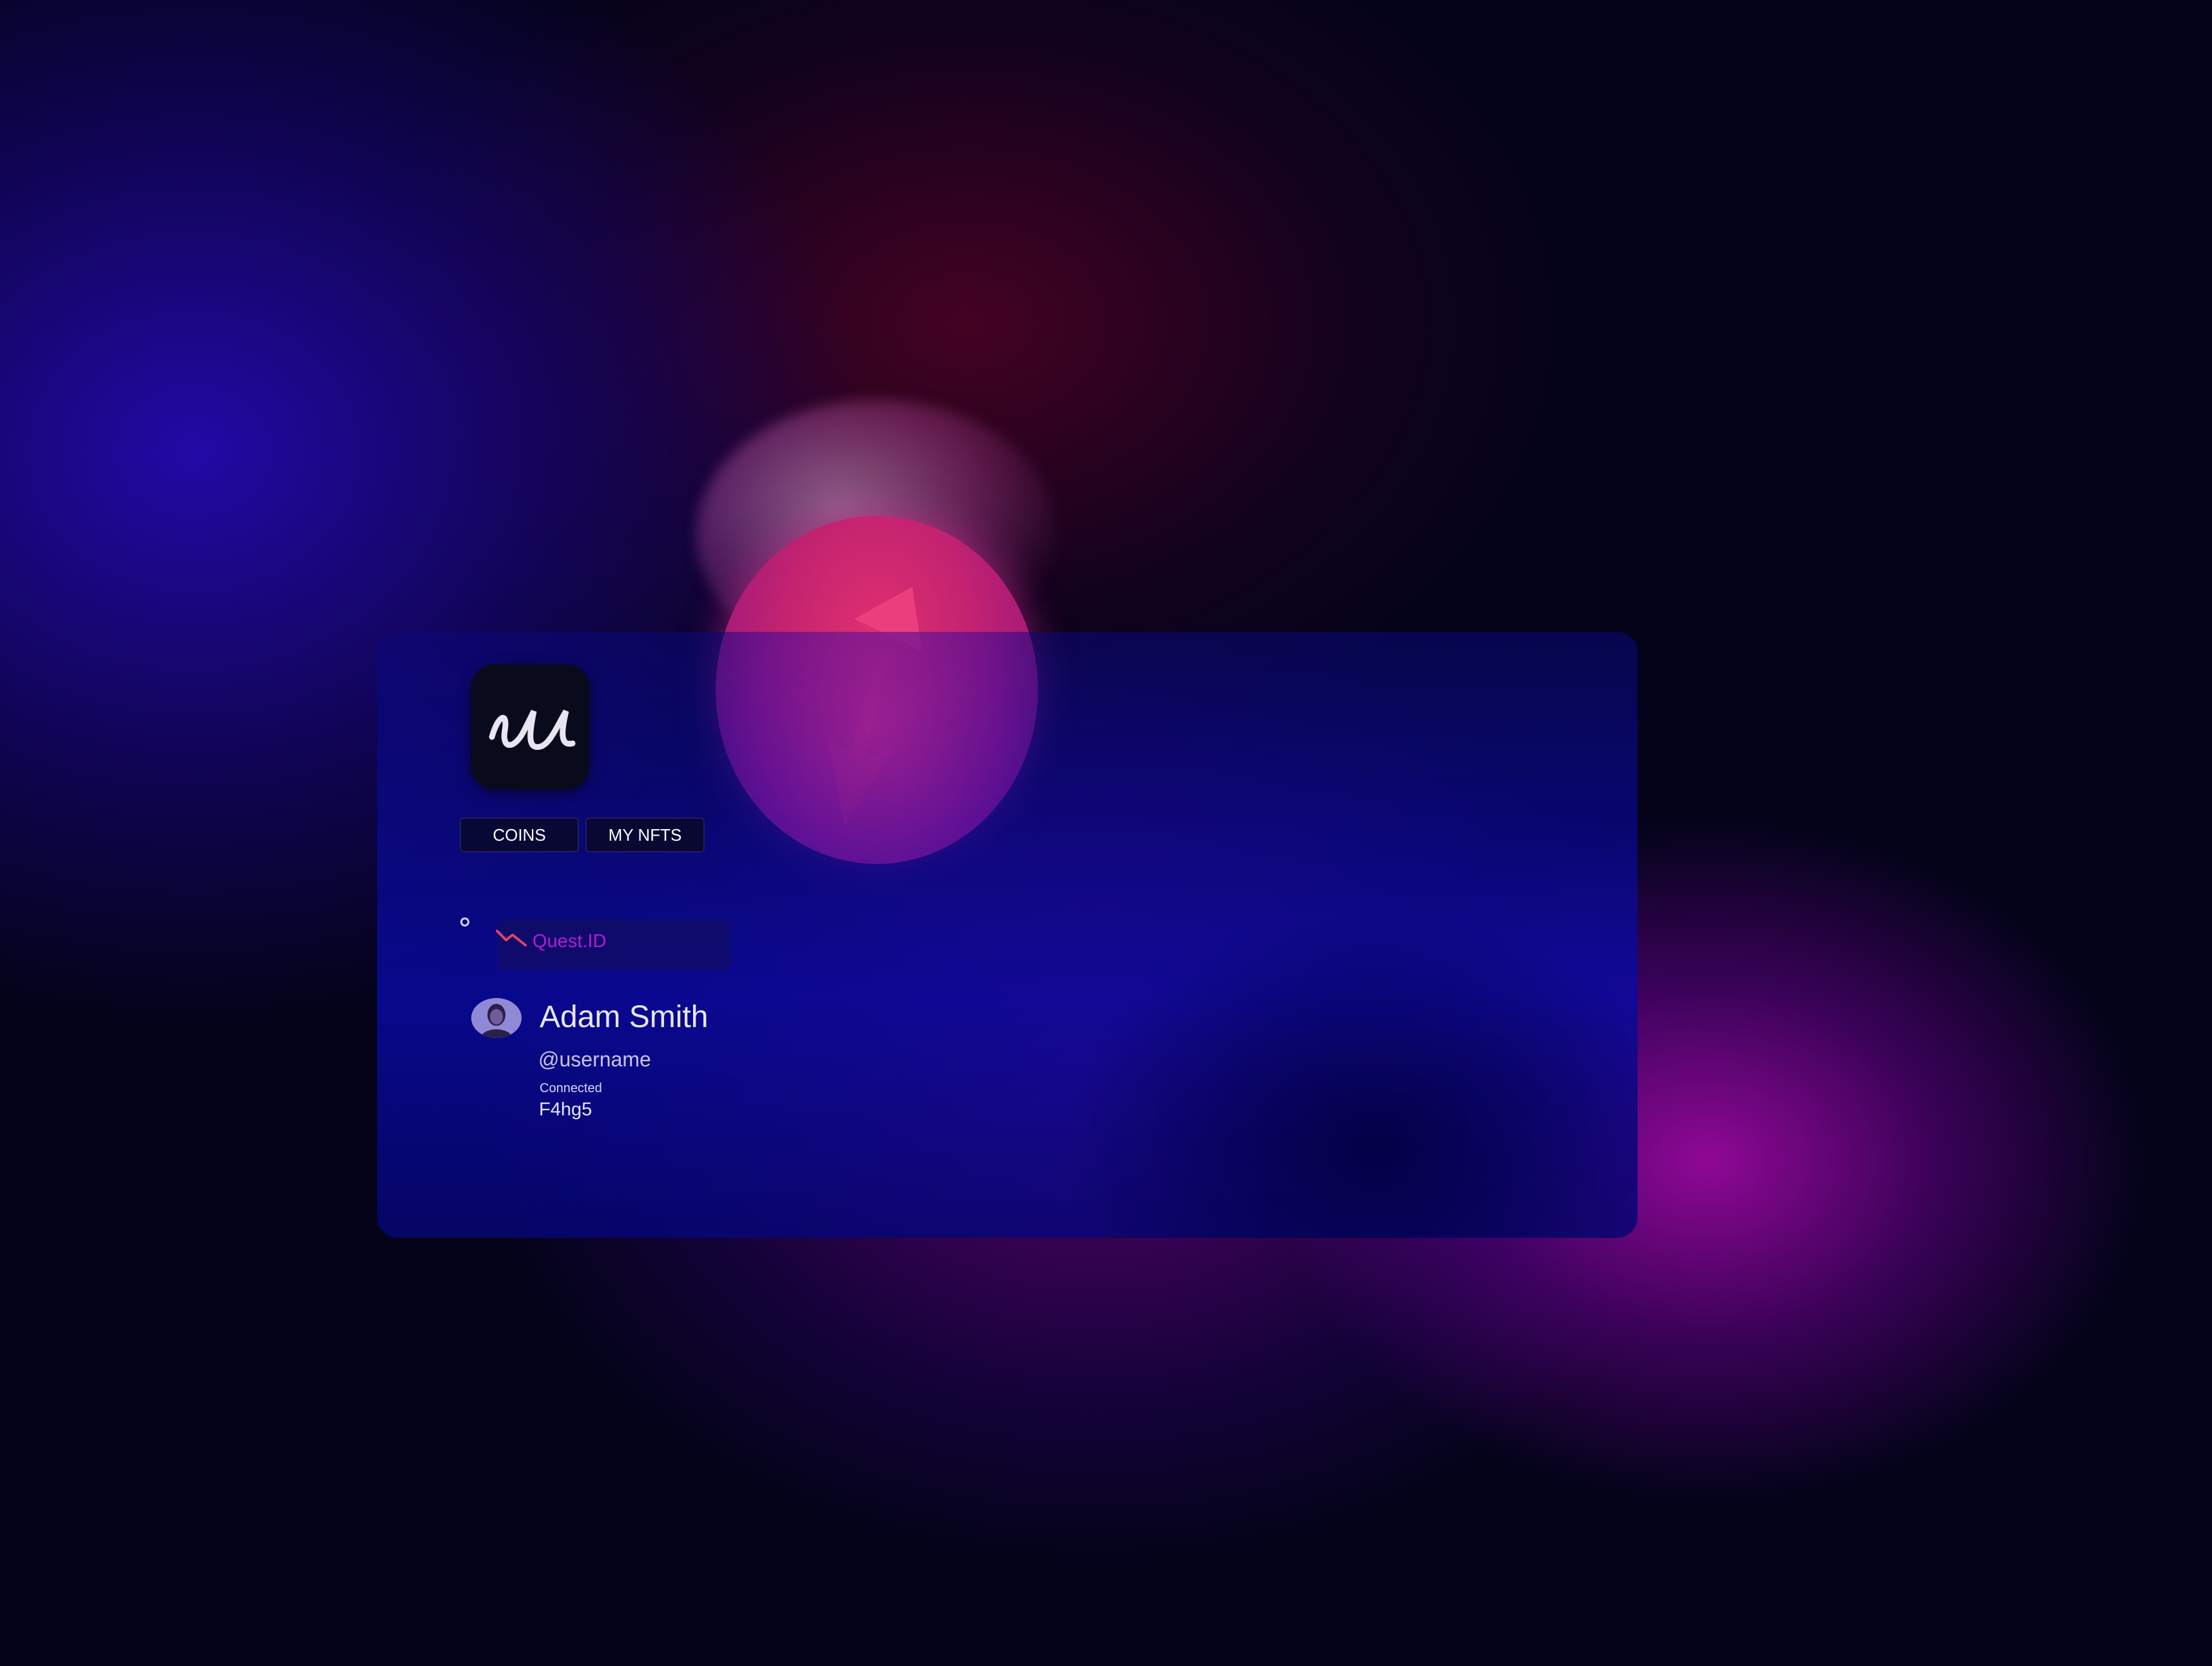 This screenshot has height=1666, width=2212. What do you see at coordinates (645, 835) in the screenshot?
I see `tab-my-nfts: MY NFTS` at bounding box center [645, 835].